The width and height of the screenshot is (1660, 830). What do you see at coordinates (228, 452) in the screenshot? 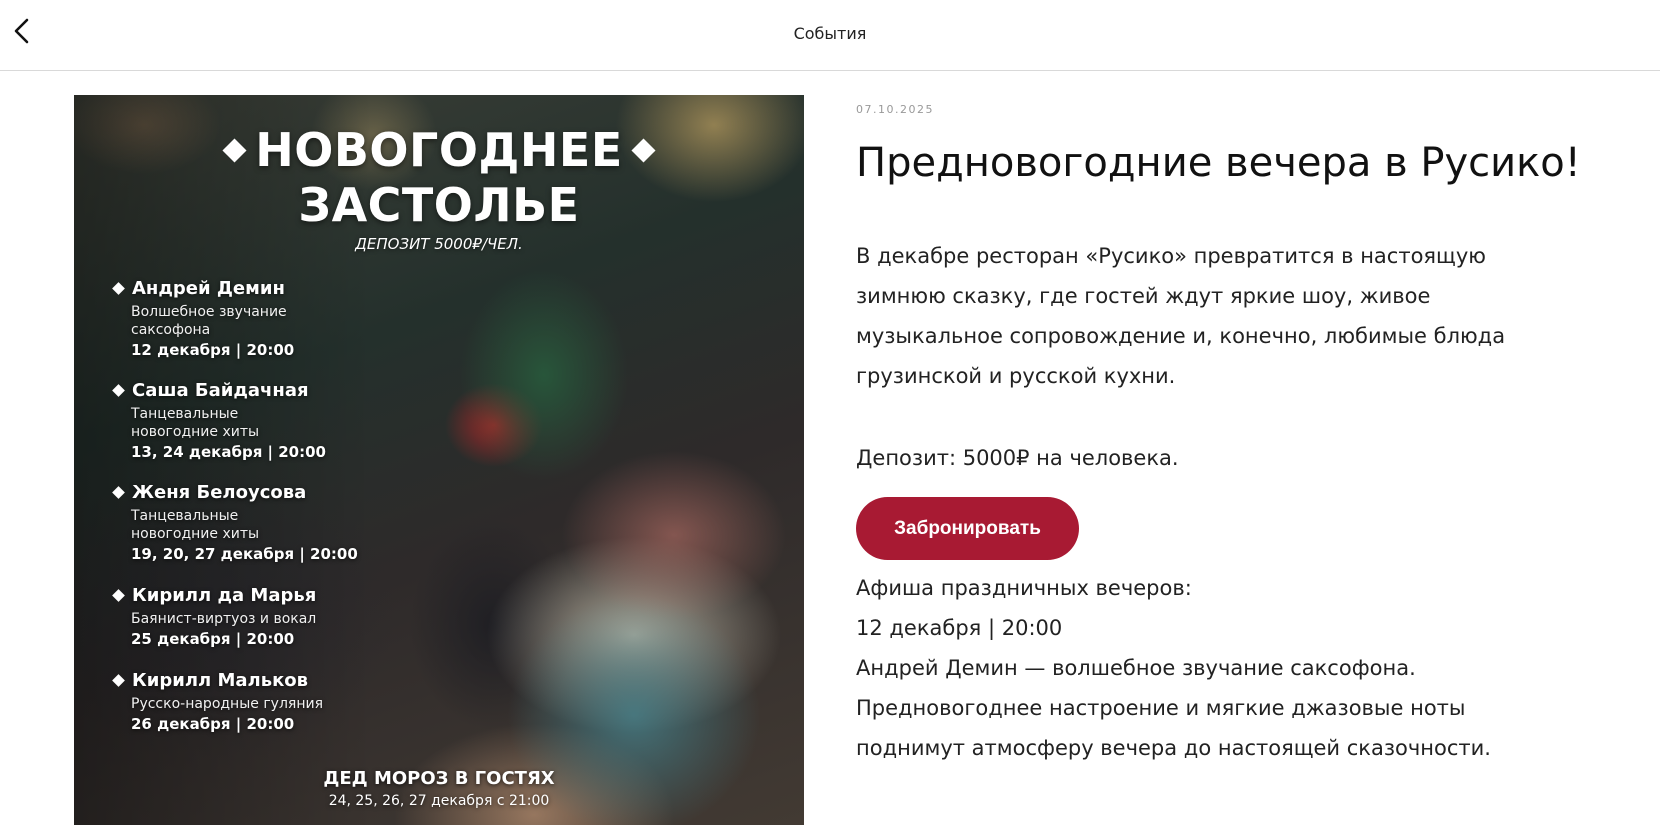
I see `act-date: 13, 24 декабря | 20:00` at bounding box center [228, 452].